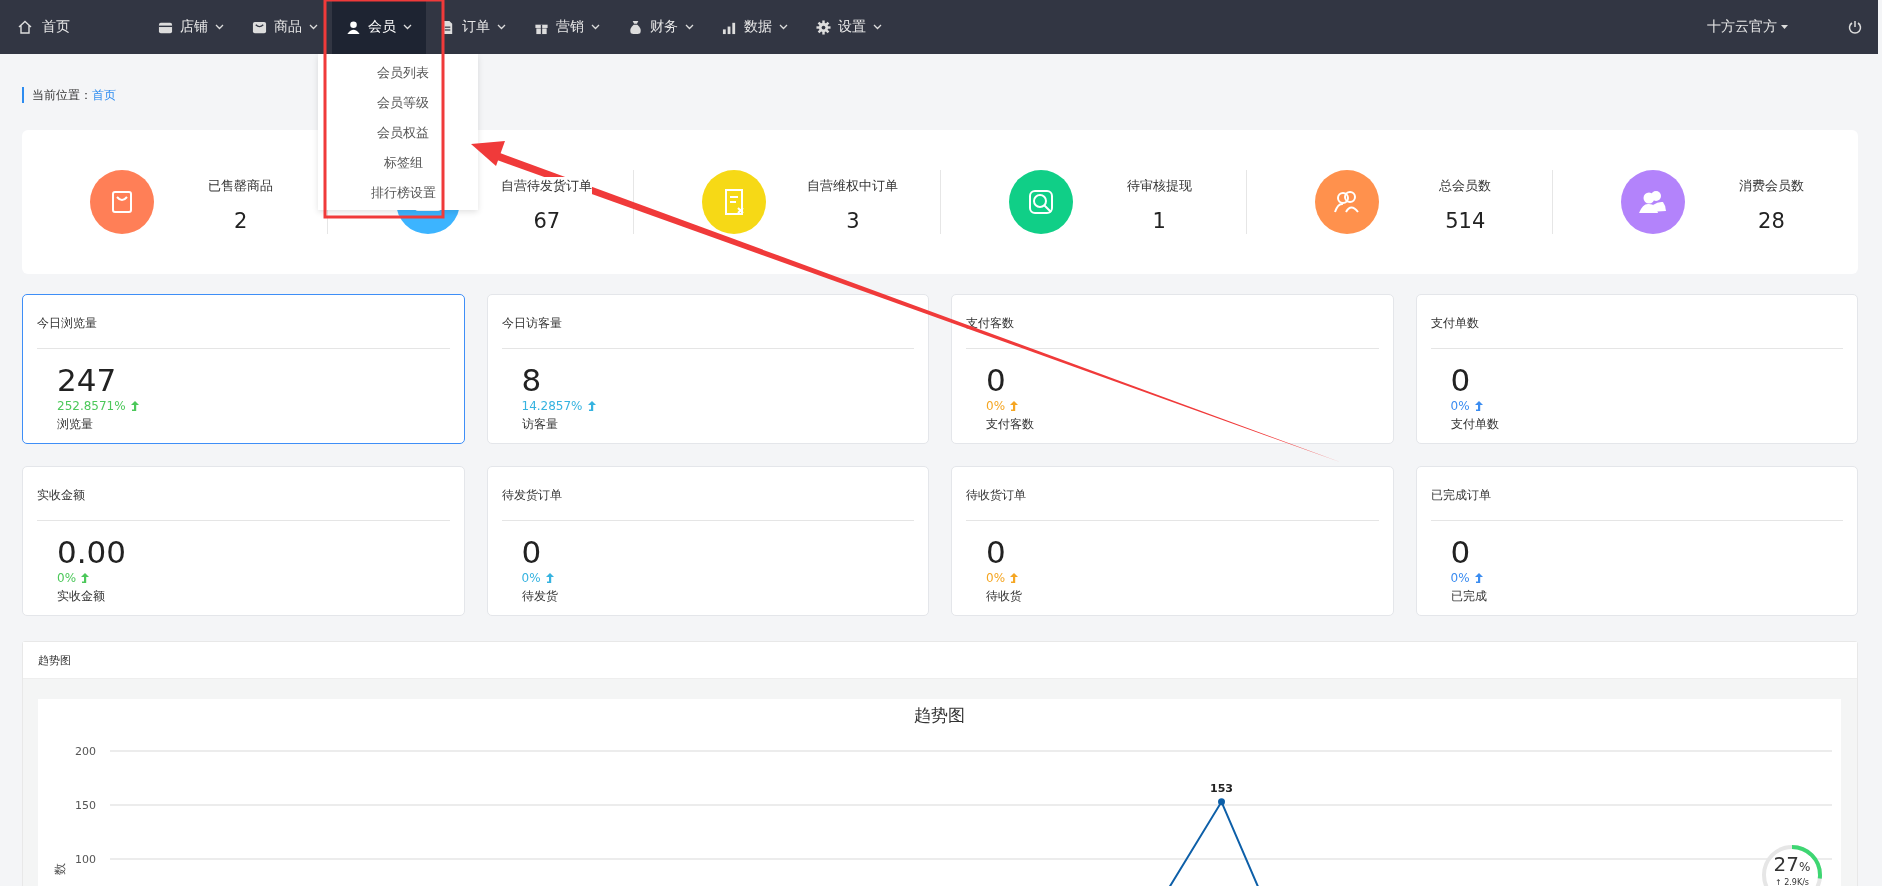 The height and width of the screenshot is (886, 1882). I want to click on card-title: 待收货订单, so click(996, 495).